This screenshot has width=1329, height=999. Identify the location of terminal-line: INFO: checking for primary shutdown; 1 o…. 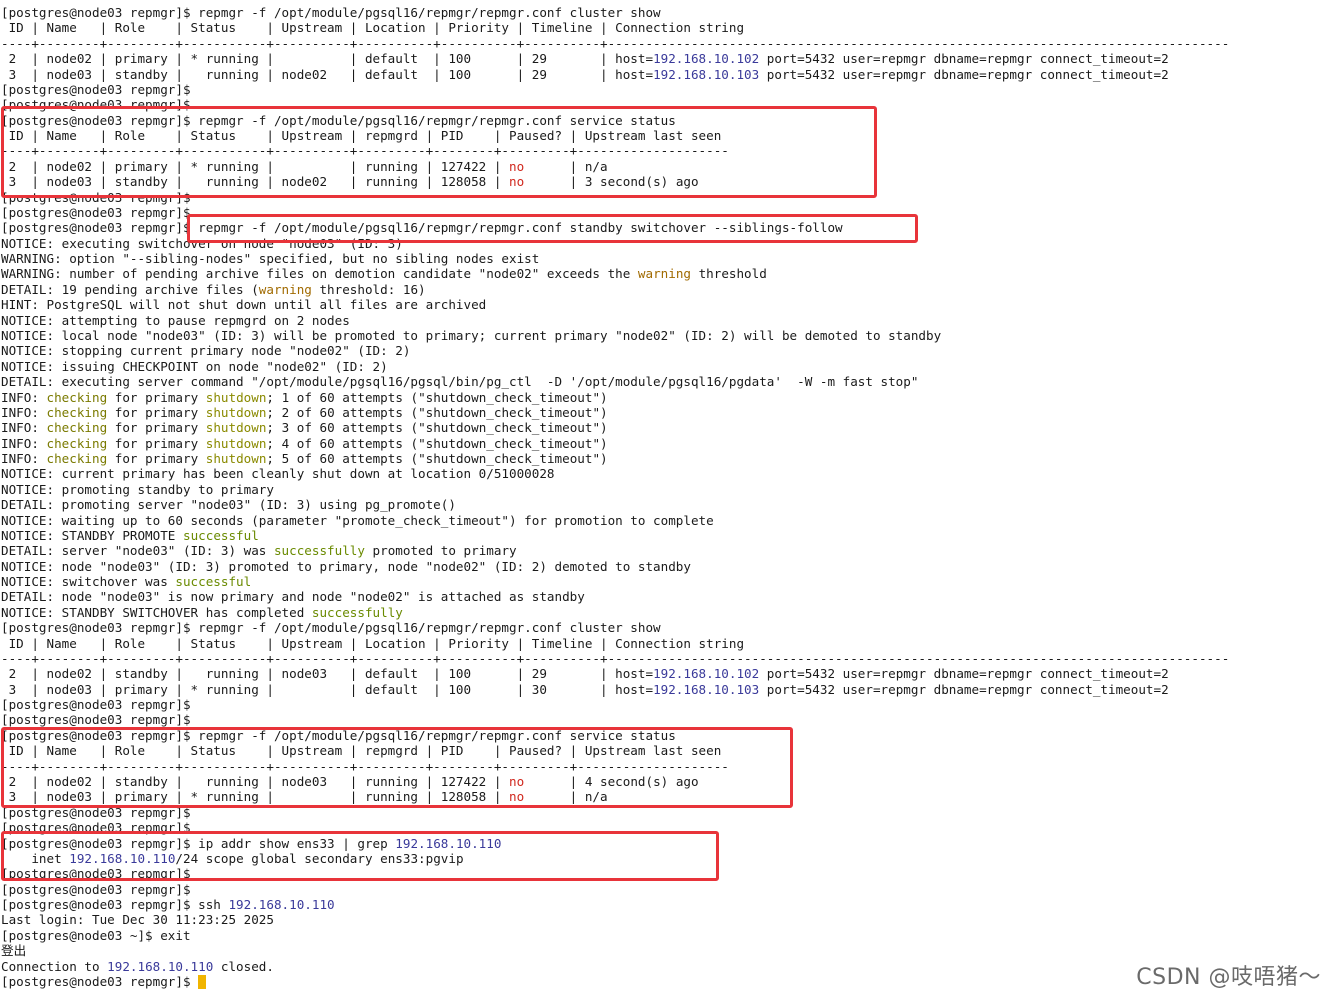
(304, 397).